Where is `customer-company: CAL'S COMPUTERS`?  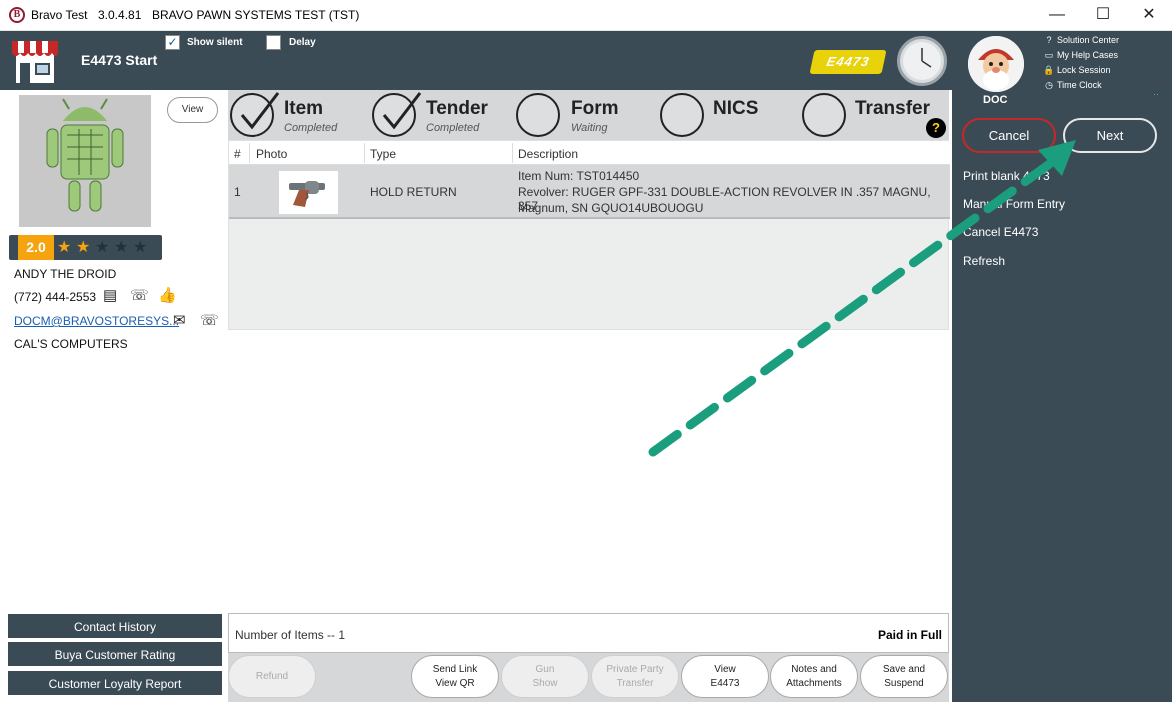
customer-company: CAL'S COMPUTERS is located at coordinates (71, 344).